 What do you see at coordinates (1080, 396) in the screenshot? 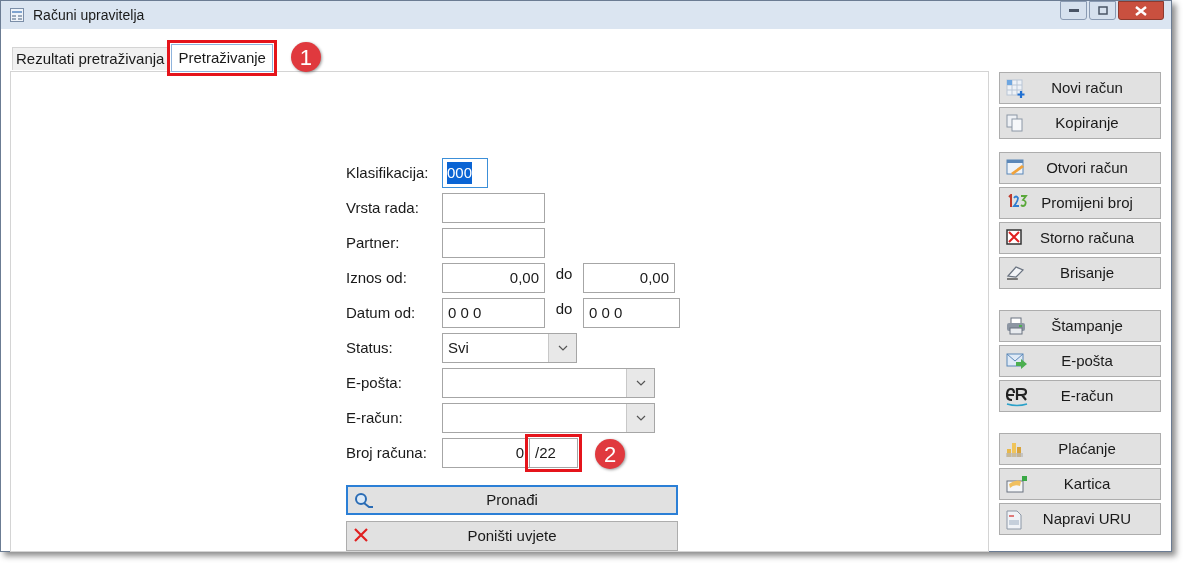
I see `button: E-račun` at bounding box center [1080, 396].